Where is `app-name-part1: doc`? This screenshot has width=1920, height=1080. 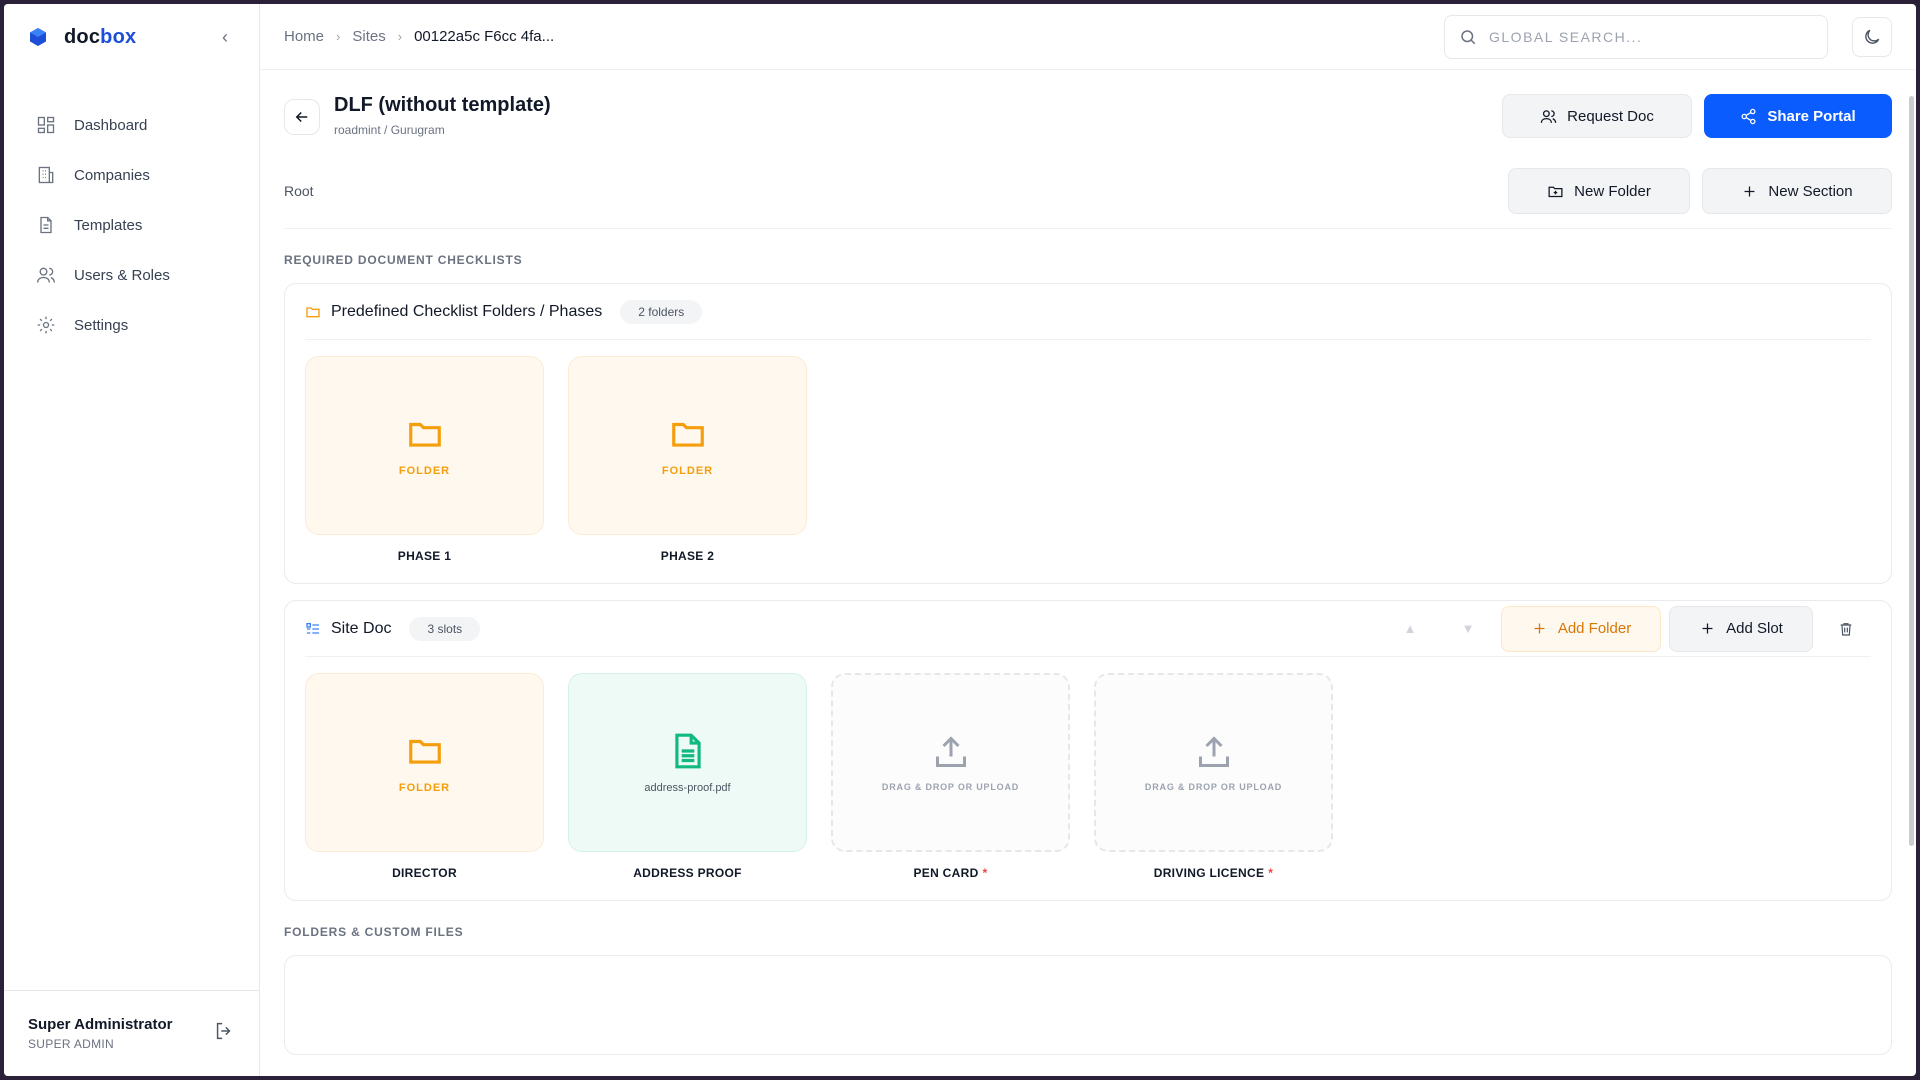 app-name-part1: doc is located at coordinates (82, 36).